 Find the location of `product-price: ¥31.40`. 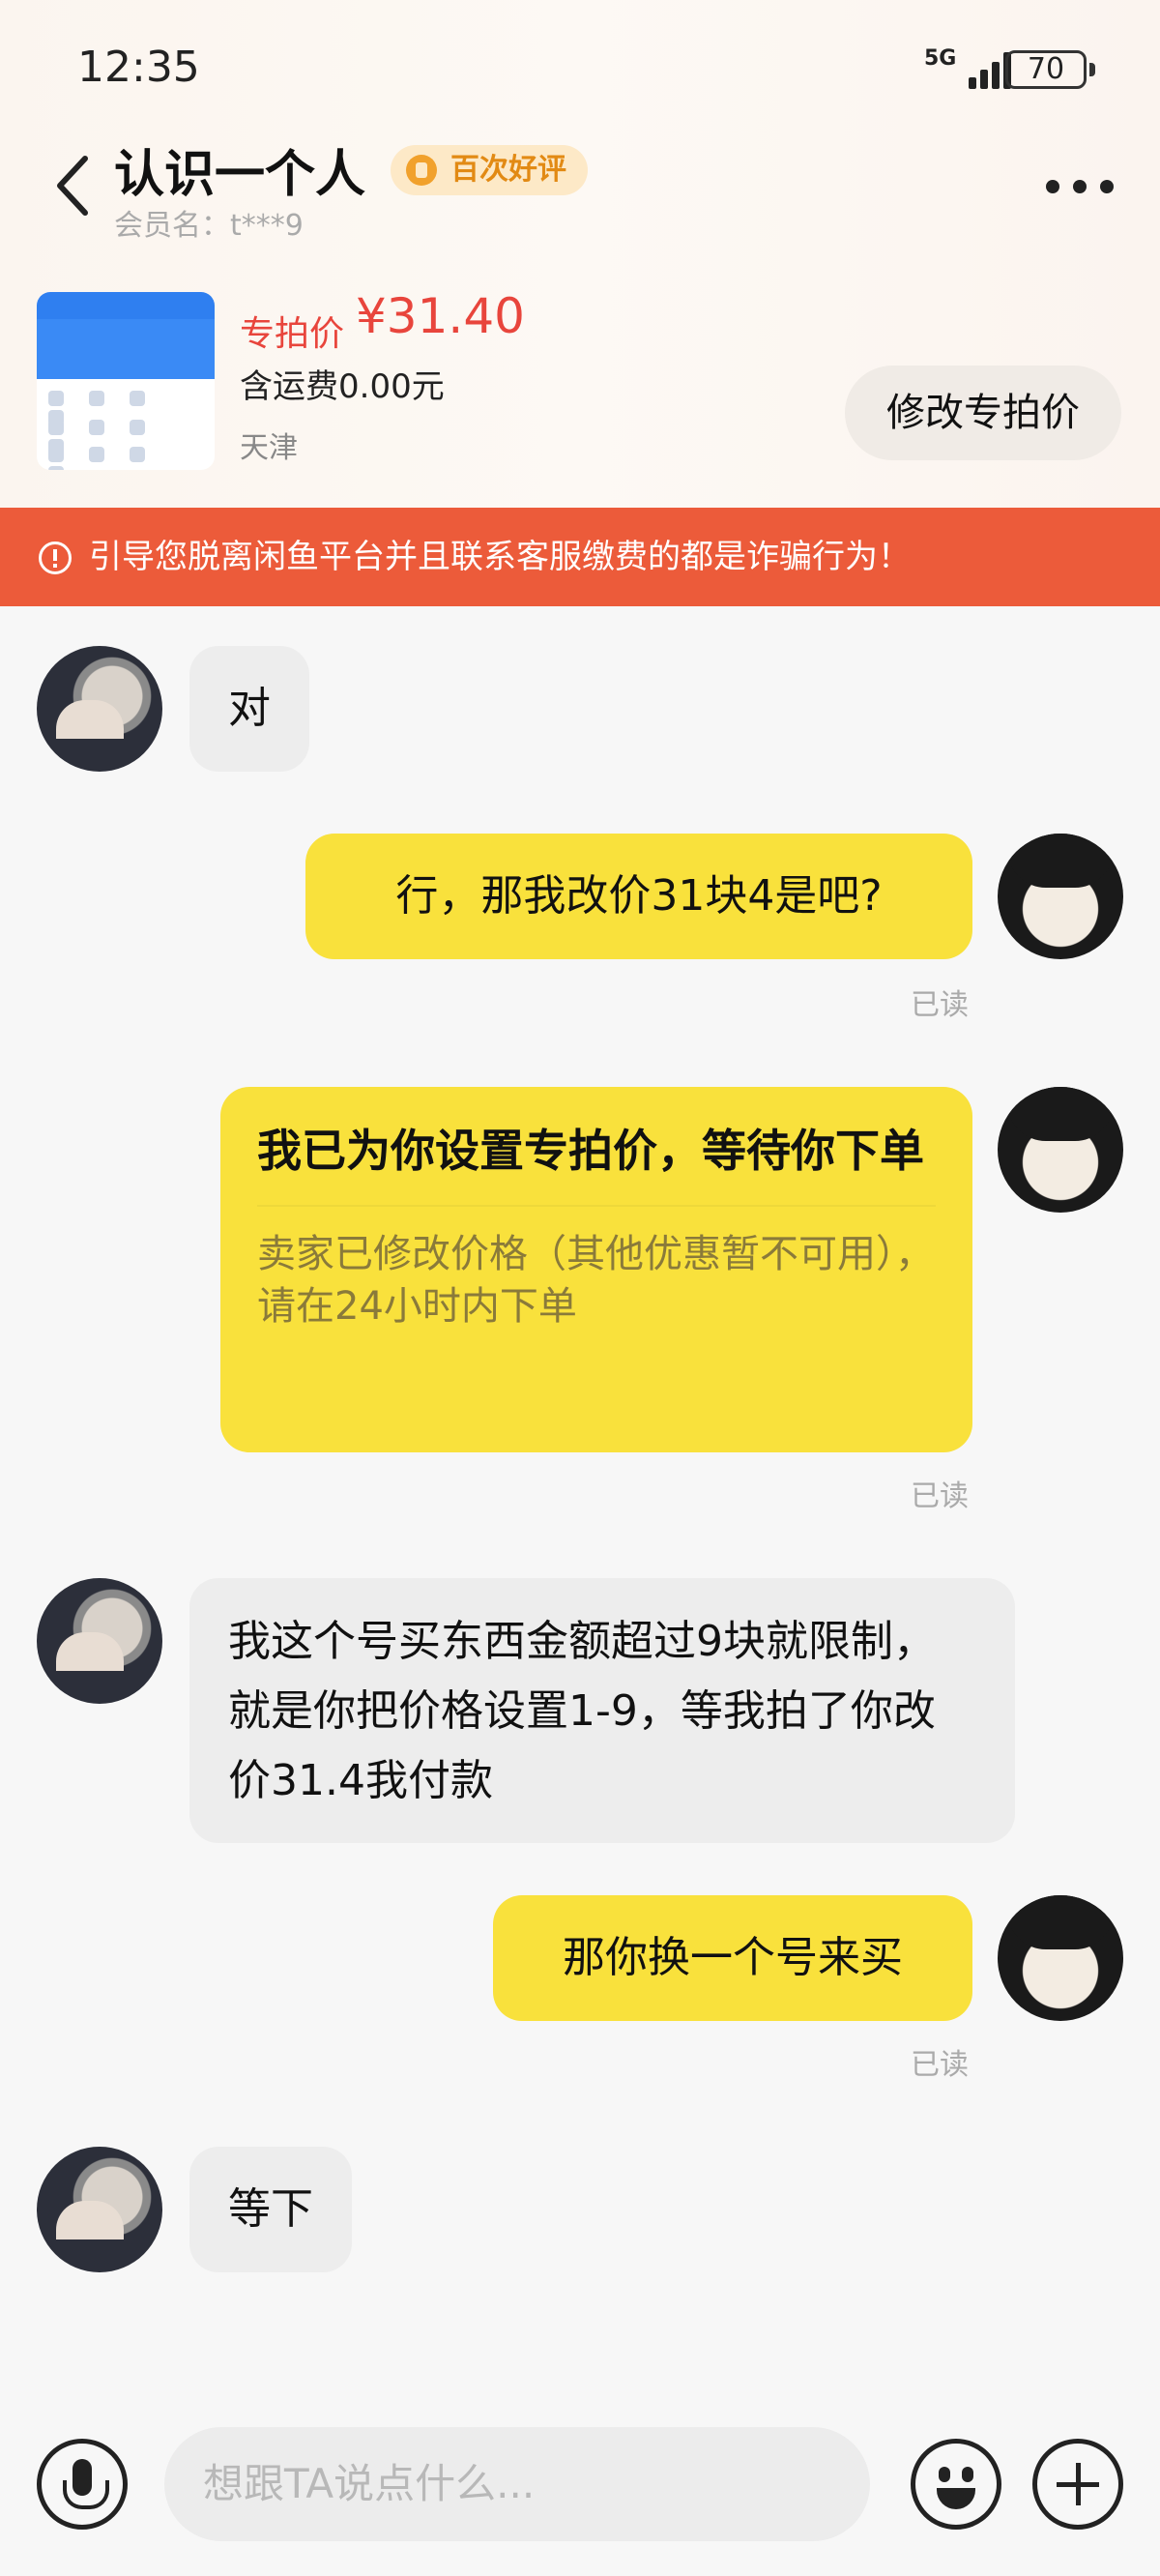

product-price: ¥31.40 is located at coordinates (441, 316).